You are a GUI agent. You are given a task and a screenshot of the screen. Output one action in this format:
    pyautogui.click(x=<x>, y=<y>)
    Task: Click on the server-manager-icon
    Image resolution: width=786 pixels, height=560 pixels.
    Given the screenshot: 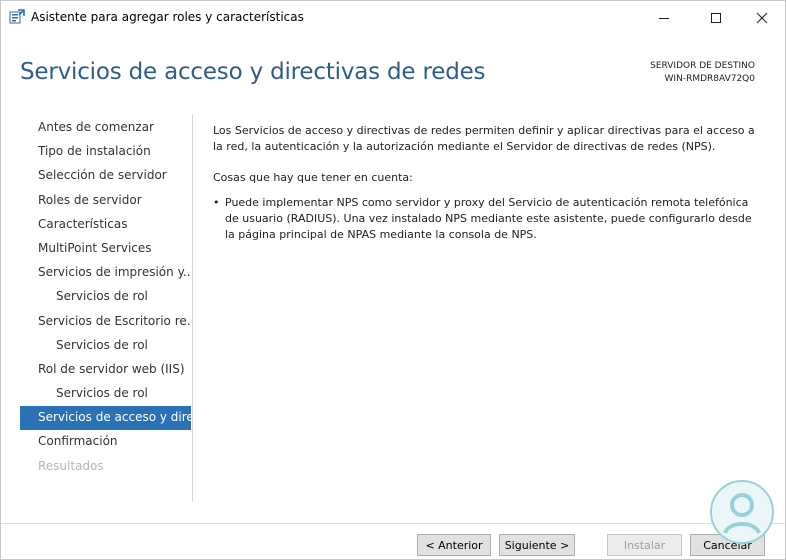 What is the action you would take?
    pyautogui.click(x=17, y=17)
    